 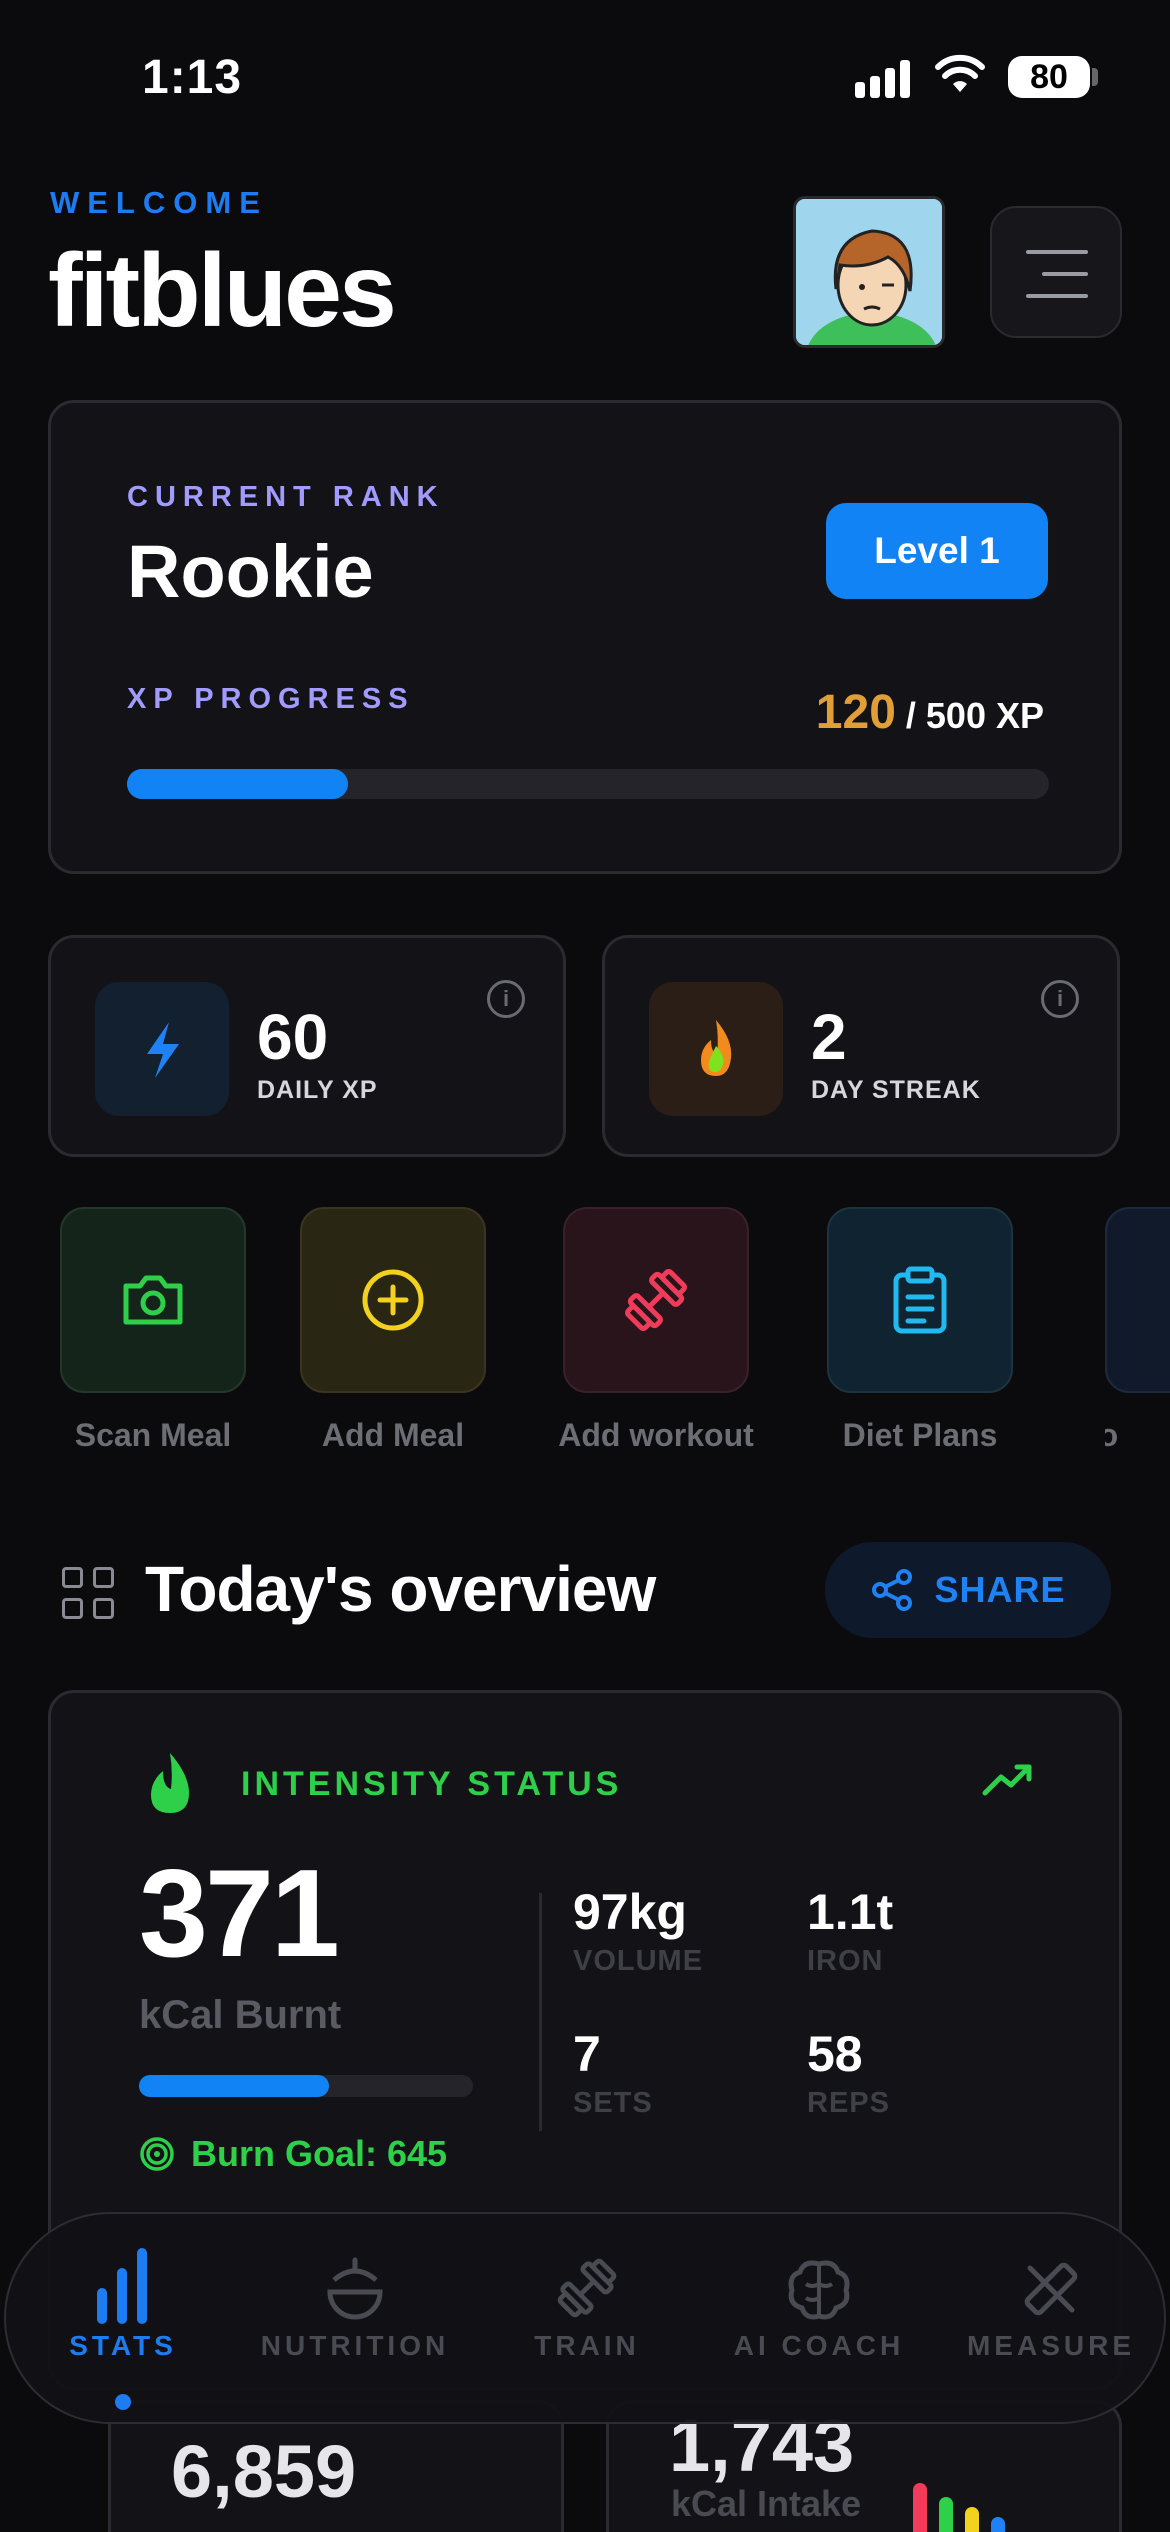 What do you see at coordinates (656, 1435) in the screenshot?
I see `add-workout-label: Add workout` at bounding box center [656, 1435].